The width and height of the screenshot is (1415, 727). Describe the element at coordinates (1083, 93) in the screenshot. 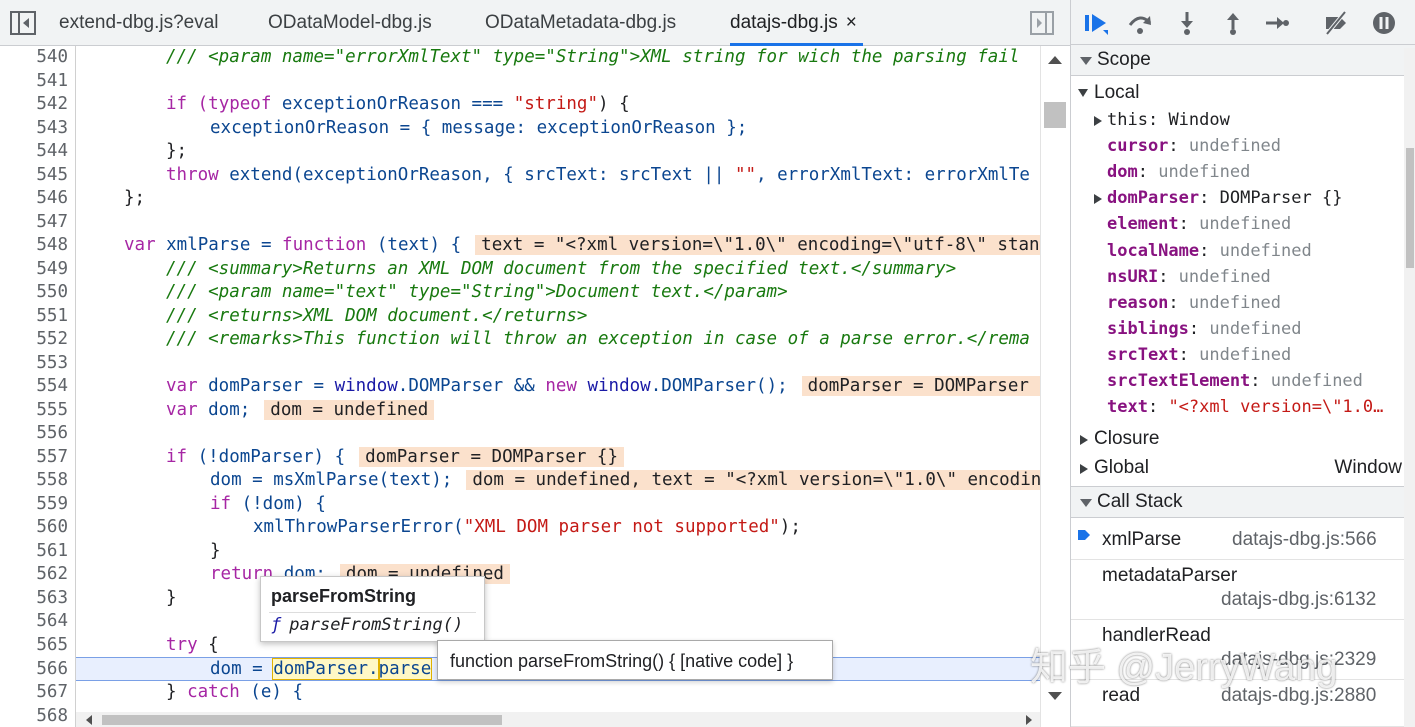

I see `expand-triangle-icon` at that location.